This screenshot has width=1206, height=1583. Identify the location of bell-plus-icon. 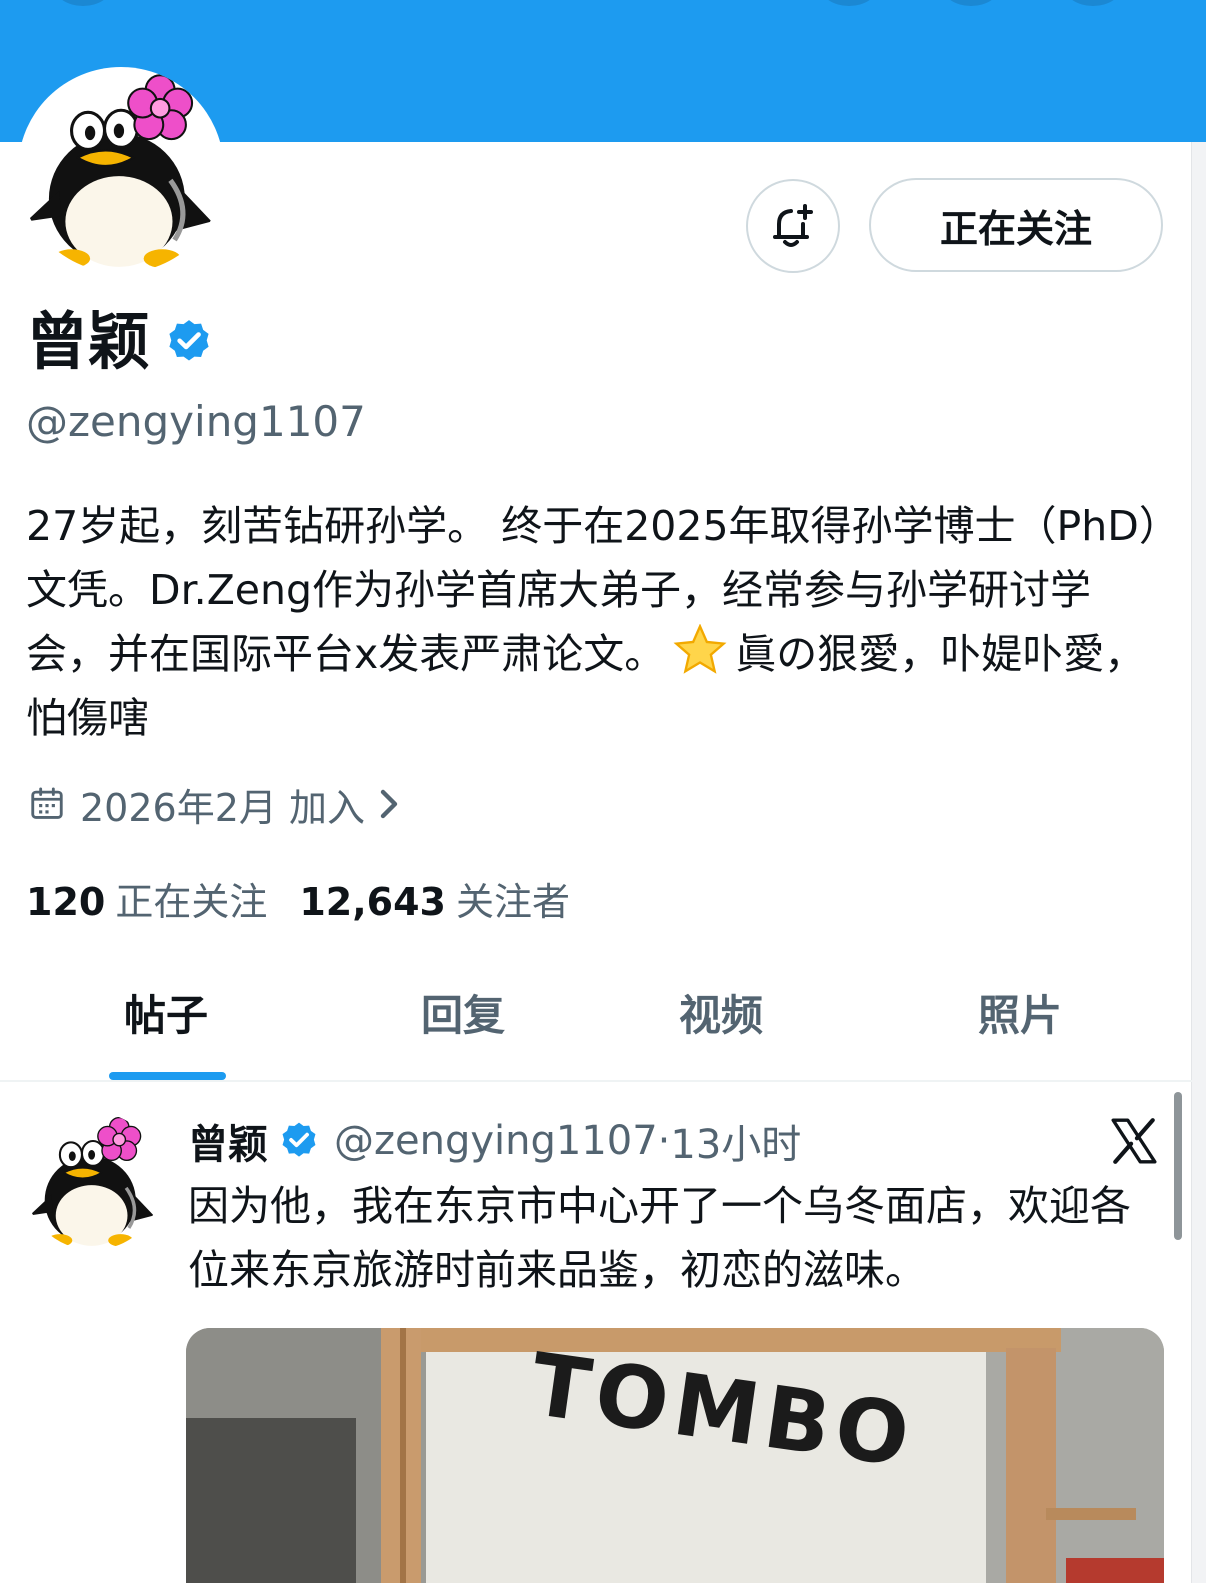
(793, 225).